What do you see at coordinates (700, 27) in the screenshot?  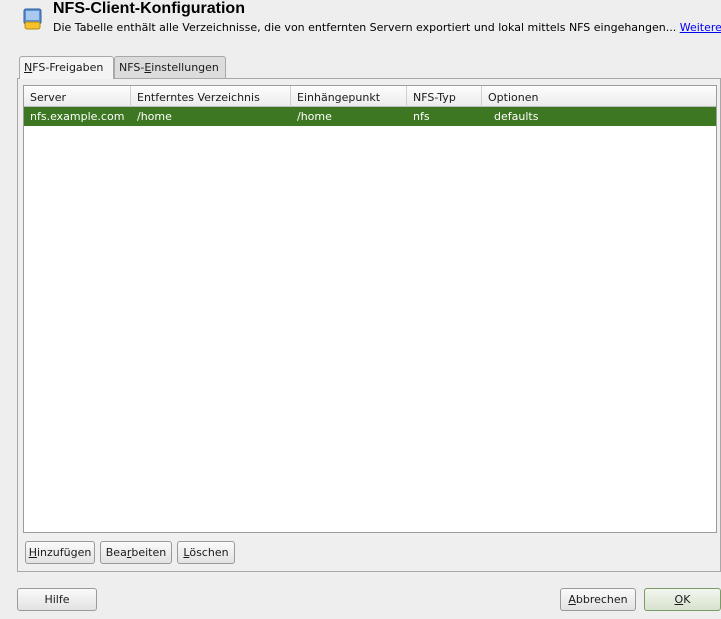 I see `more-link: Weitere` at bounding box center [700, 27].